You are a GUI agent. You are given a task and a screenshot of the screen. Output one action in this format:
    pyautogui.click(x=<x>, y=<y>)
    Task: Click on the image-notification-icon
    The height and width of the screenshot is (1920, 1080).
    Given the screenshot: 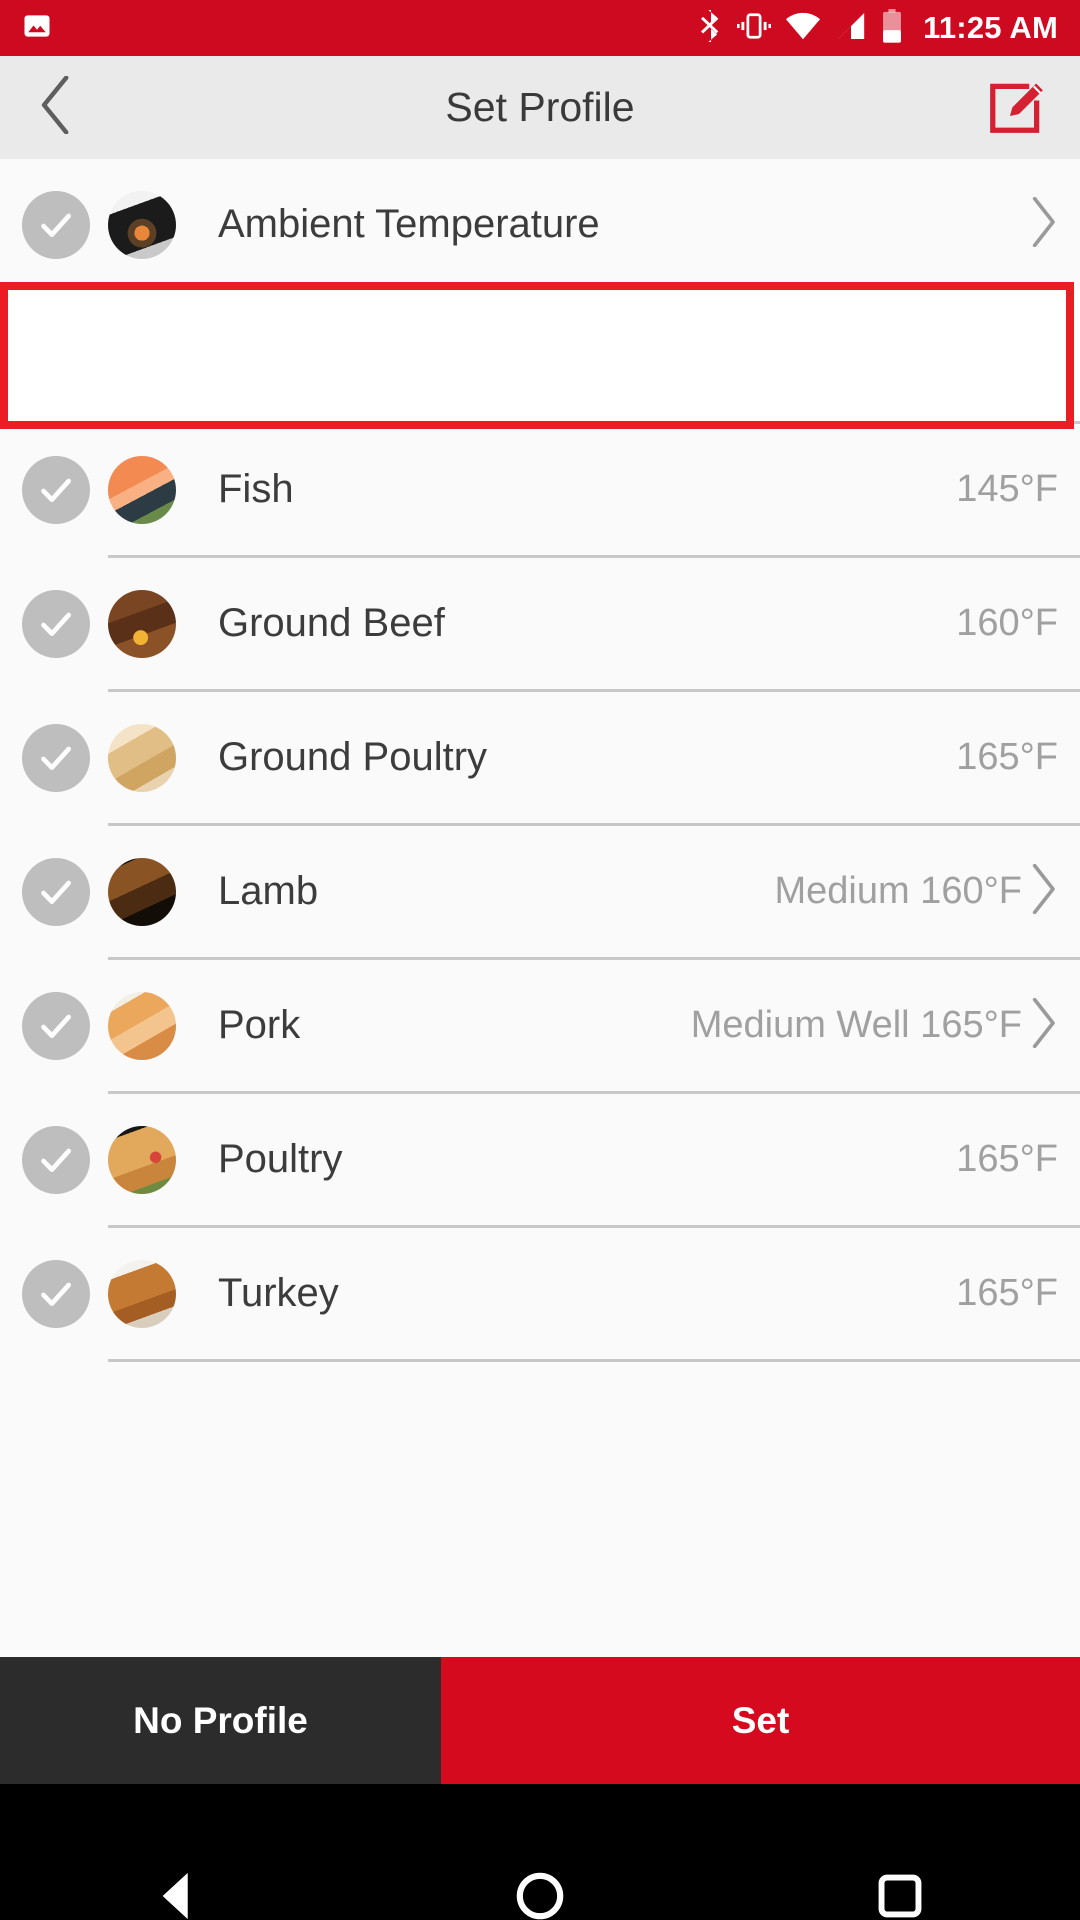 What is the action you would take?
    pyautogui.click(x=37, y=28)
    